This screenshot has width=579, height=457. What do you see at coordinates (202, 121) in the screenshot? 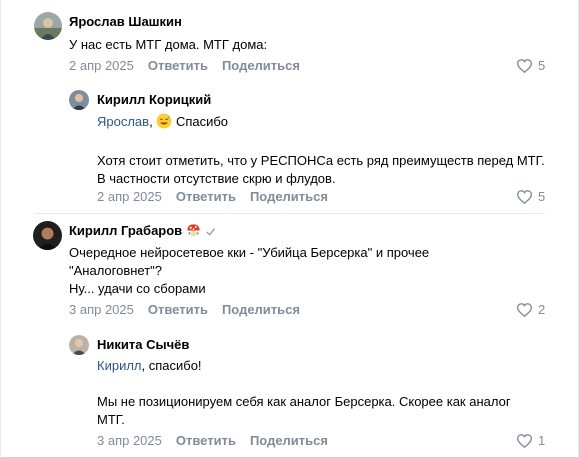
I see `comment-text-thanks: Спасибо` at bounding box center [202, 121].